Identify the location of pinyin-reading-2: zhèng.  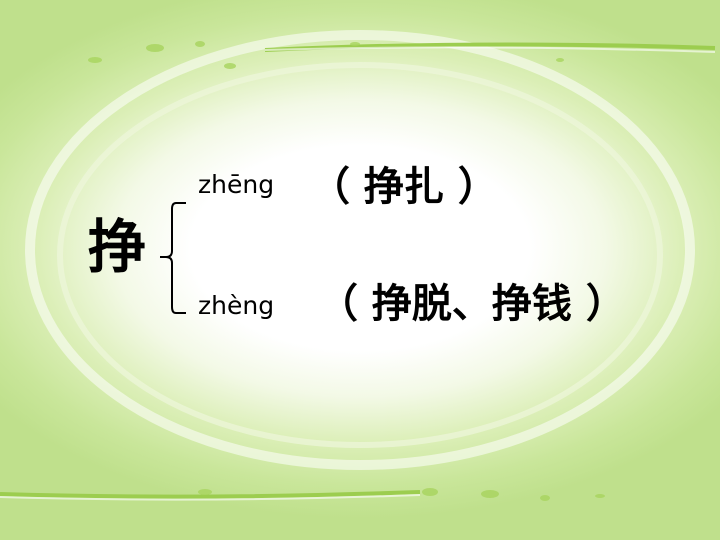
(236, 305).